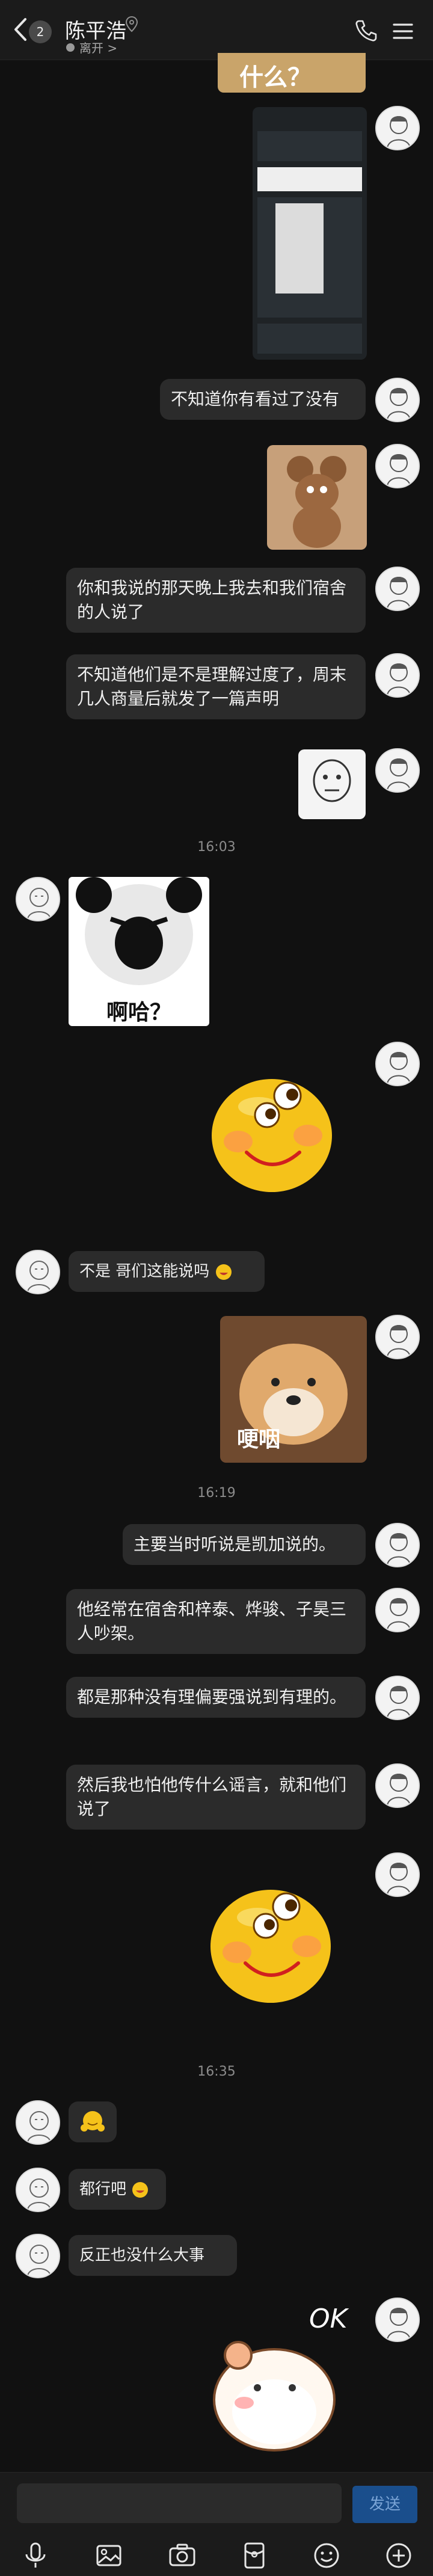  What do you see at coordinates (179, 2503) in the screenshot?
I see `message-input` at bounding box center [179, 2503].